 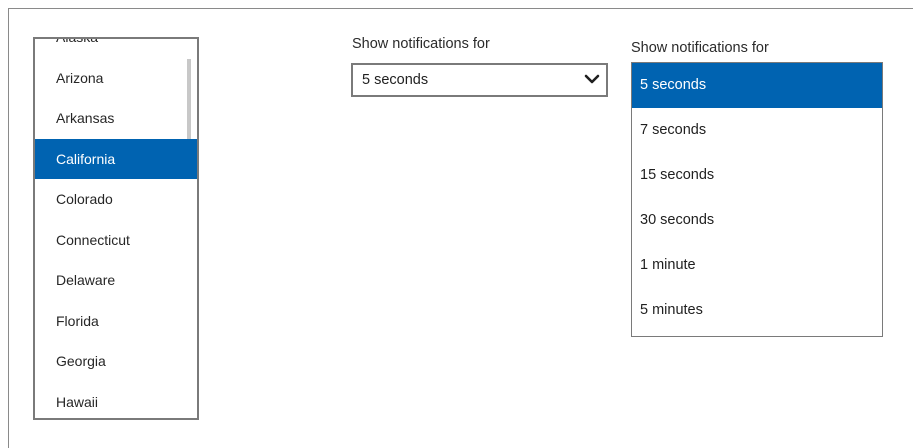 I want to click on dropdown-label: Show notifications for, so click(x=700, y=48).